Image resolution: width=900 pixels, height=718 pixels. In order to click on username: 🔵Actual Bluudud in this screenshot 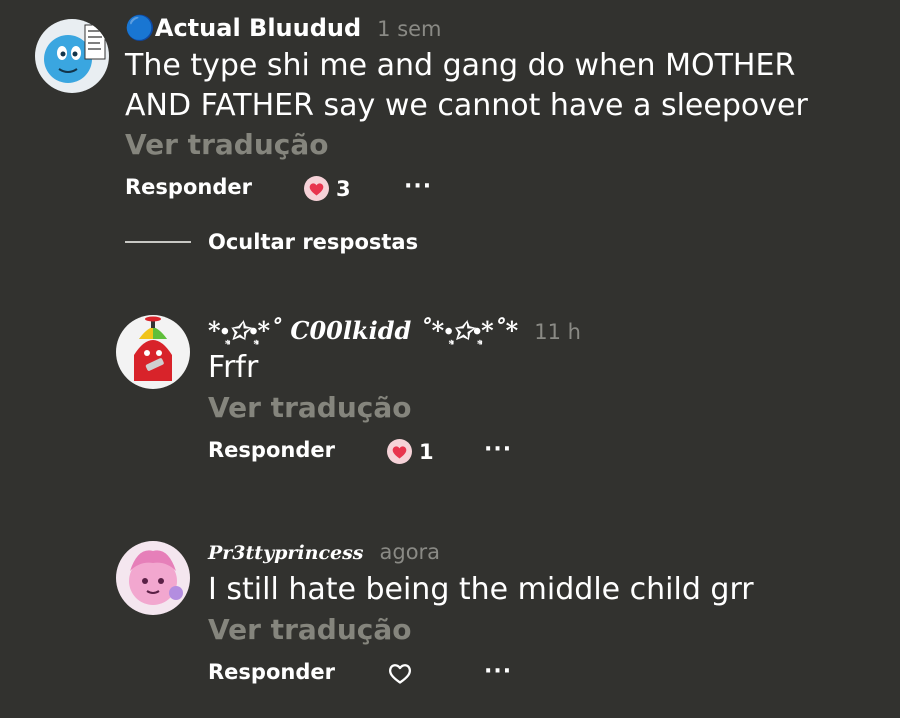, I will do `click(243, 28)`.